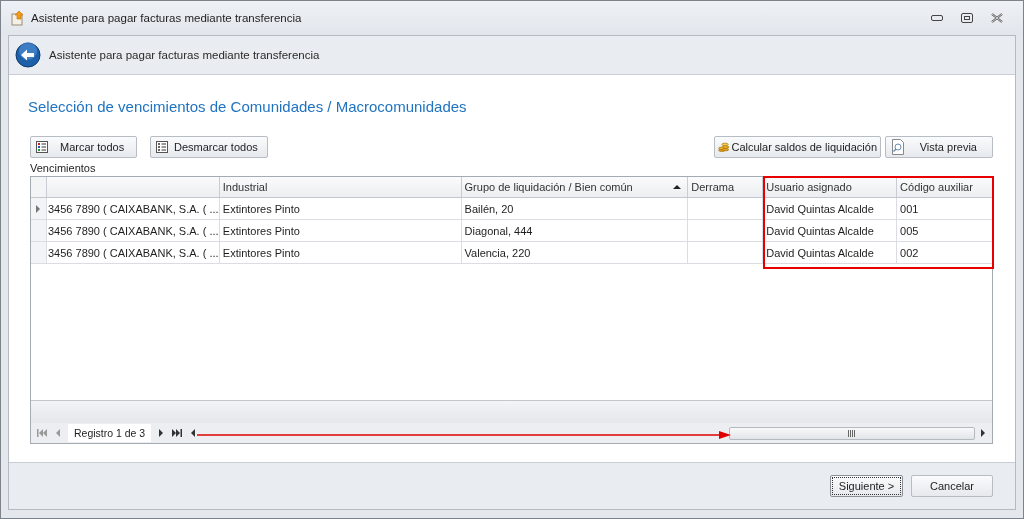 This screenshot has width=1024, height=519. Describe the element at coordinates (939, 147) in the screenshot. I see `preview-button: Vista previa` at that location.